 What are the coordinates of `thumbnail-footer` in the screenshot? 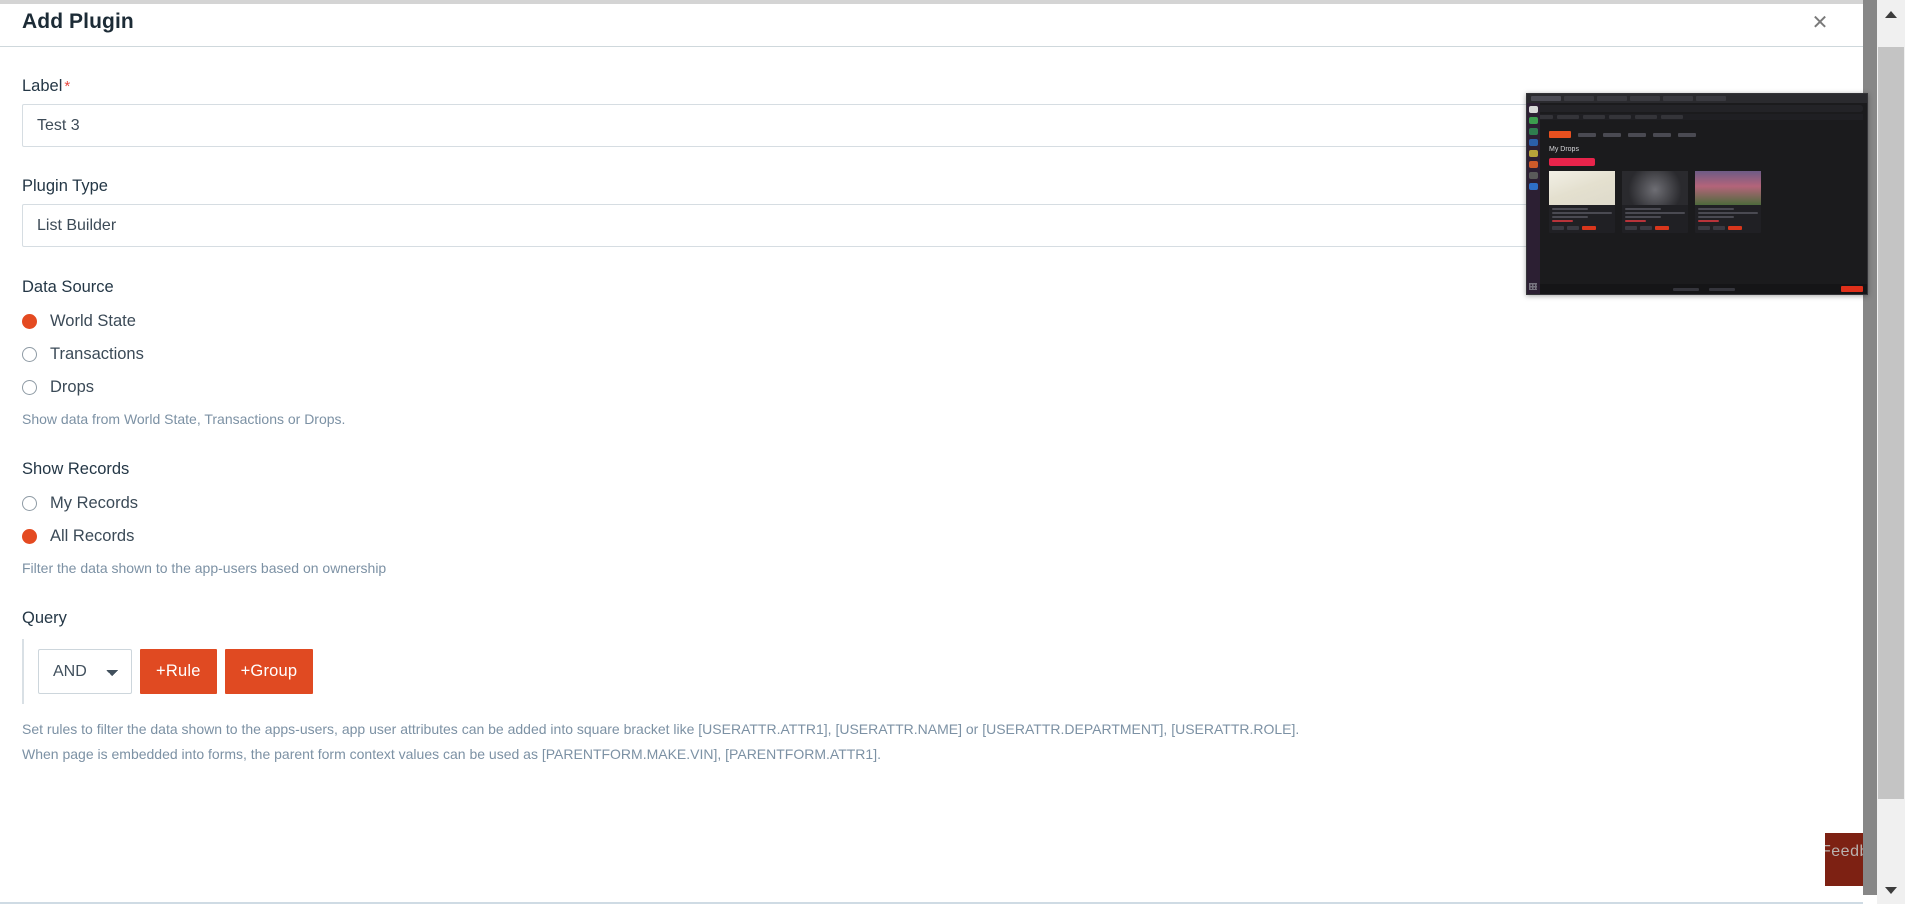 It's located at (1703, 289).